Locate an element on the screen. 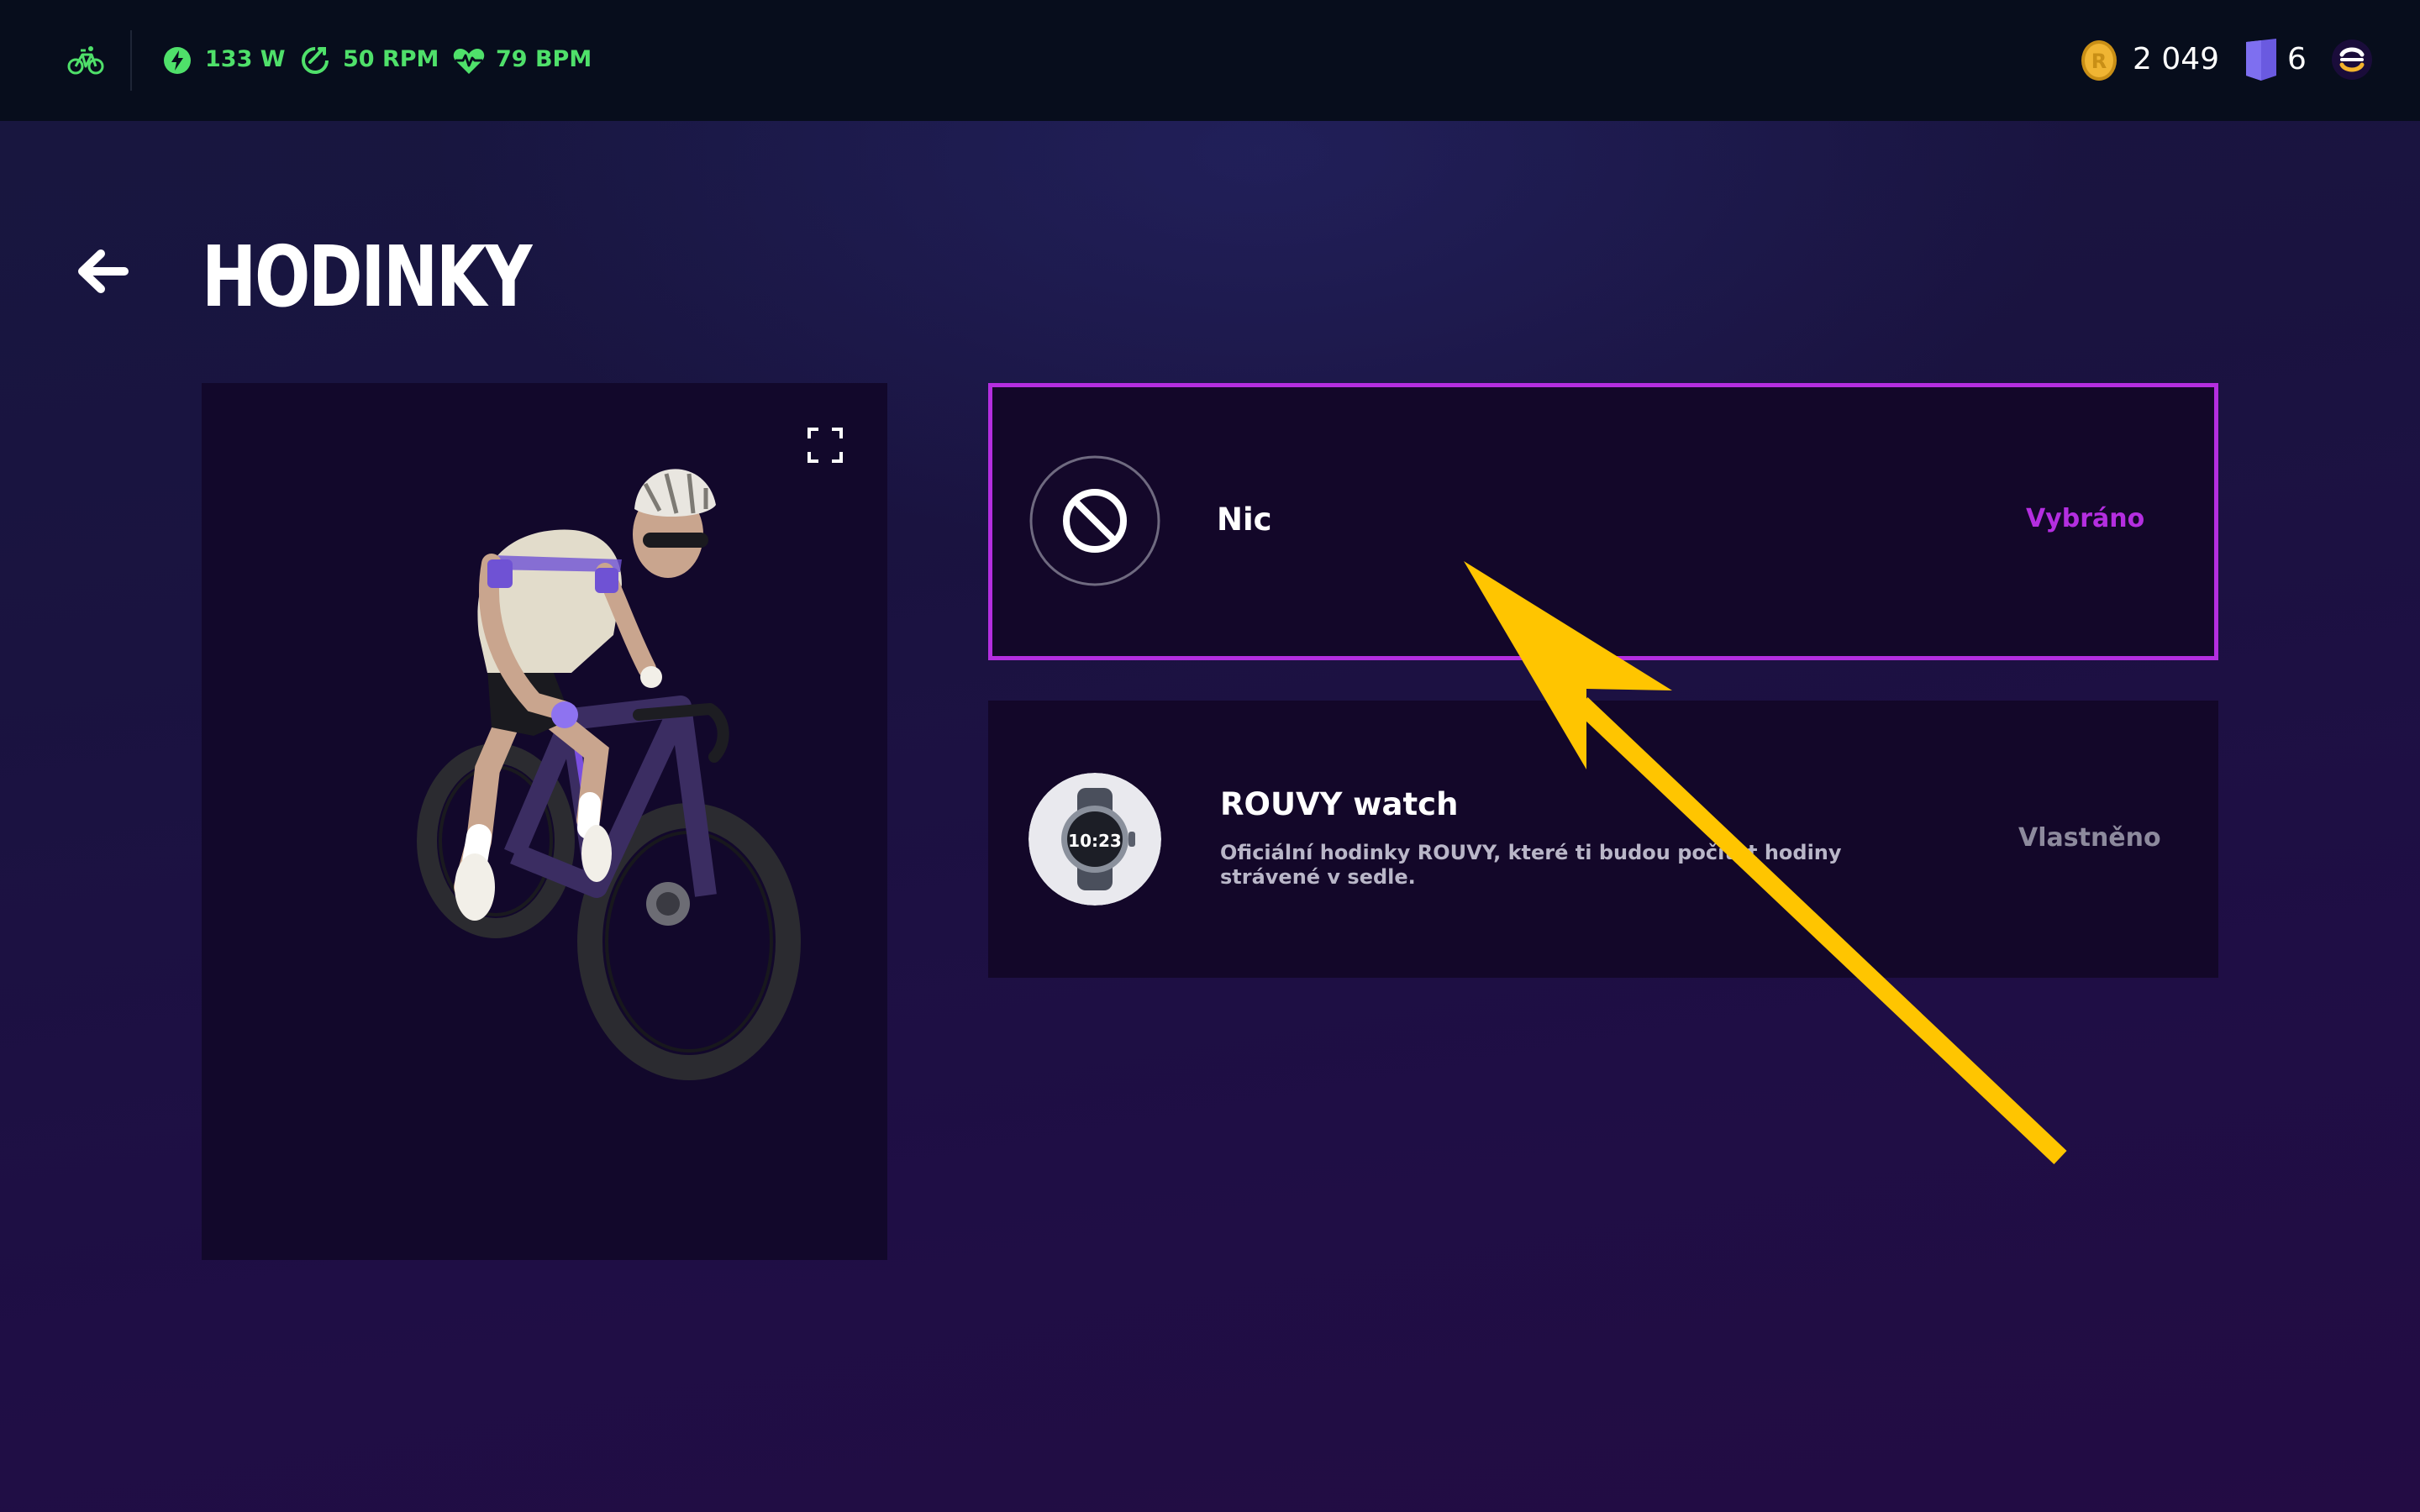  svg-text: R is located at coordinates (2099, 61).